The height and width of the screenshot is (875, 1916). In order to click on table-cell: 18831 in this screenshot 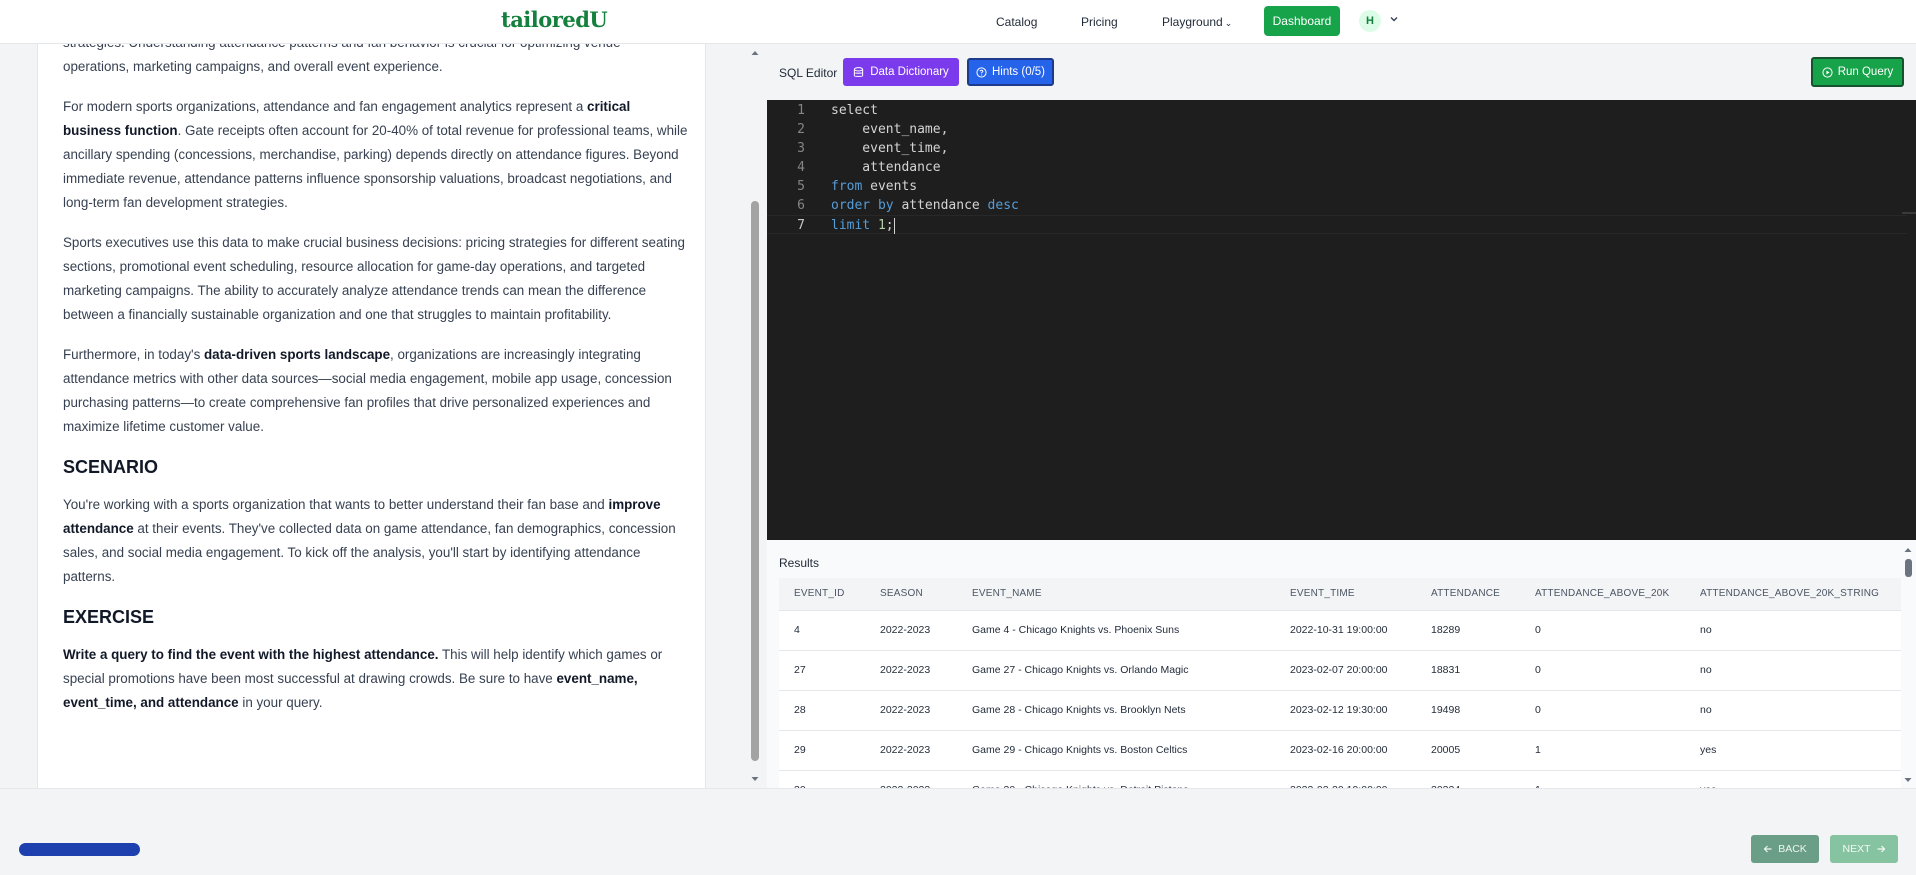, I will do `click(1468, 670)`.